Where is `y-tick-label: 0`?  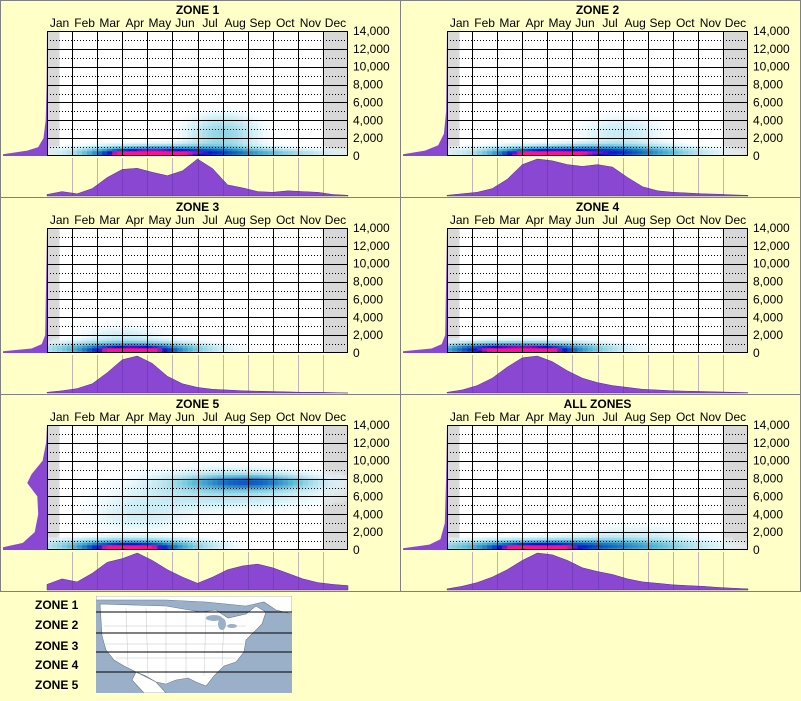 y-tick-label: 0 is located at coordinates (756, 156).